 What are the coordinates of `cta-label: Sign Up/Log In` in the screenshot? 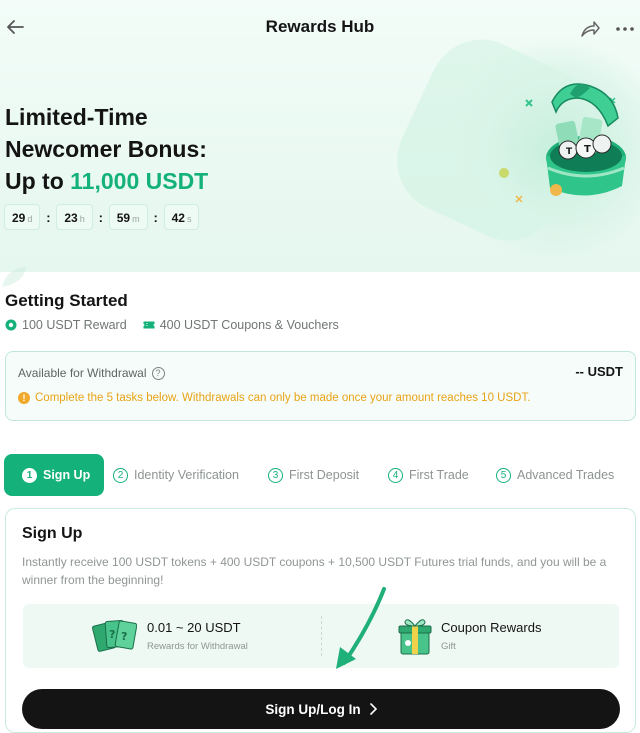 It's located at (313, 709).